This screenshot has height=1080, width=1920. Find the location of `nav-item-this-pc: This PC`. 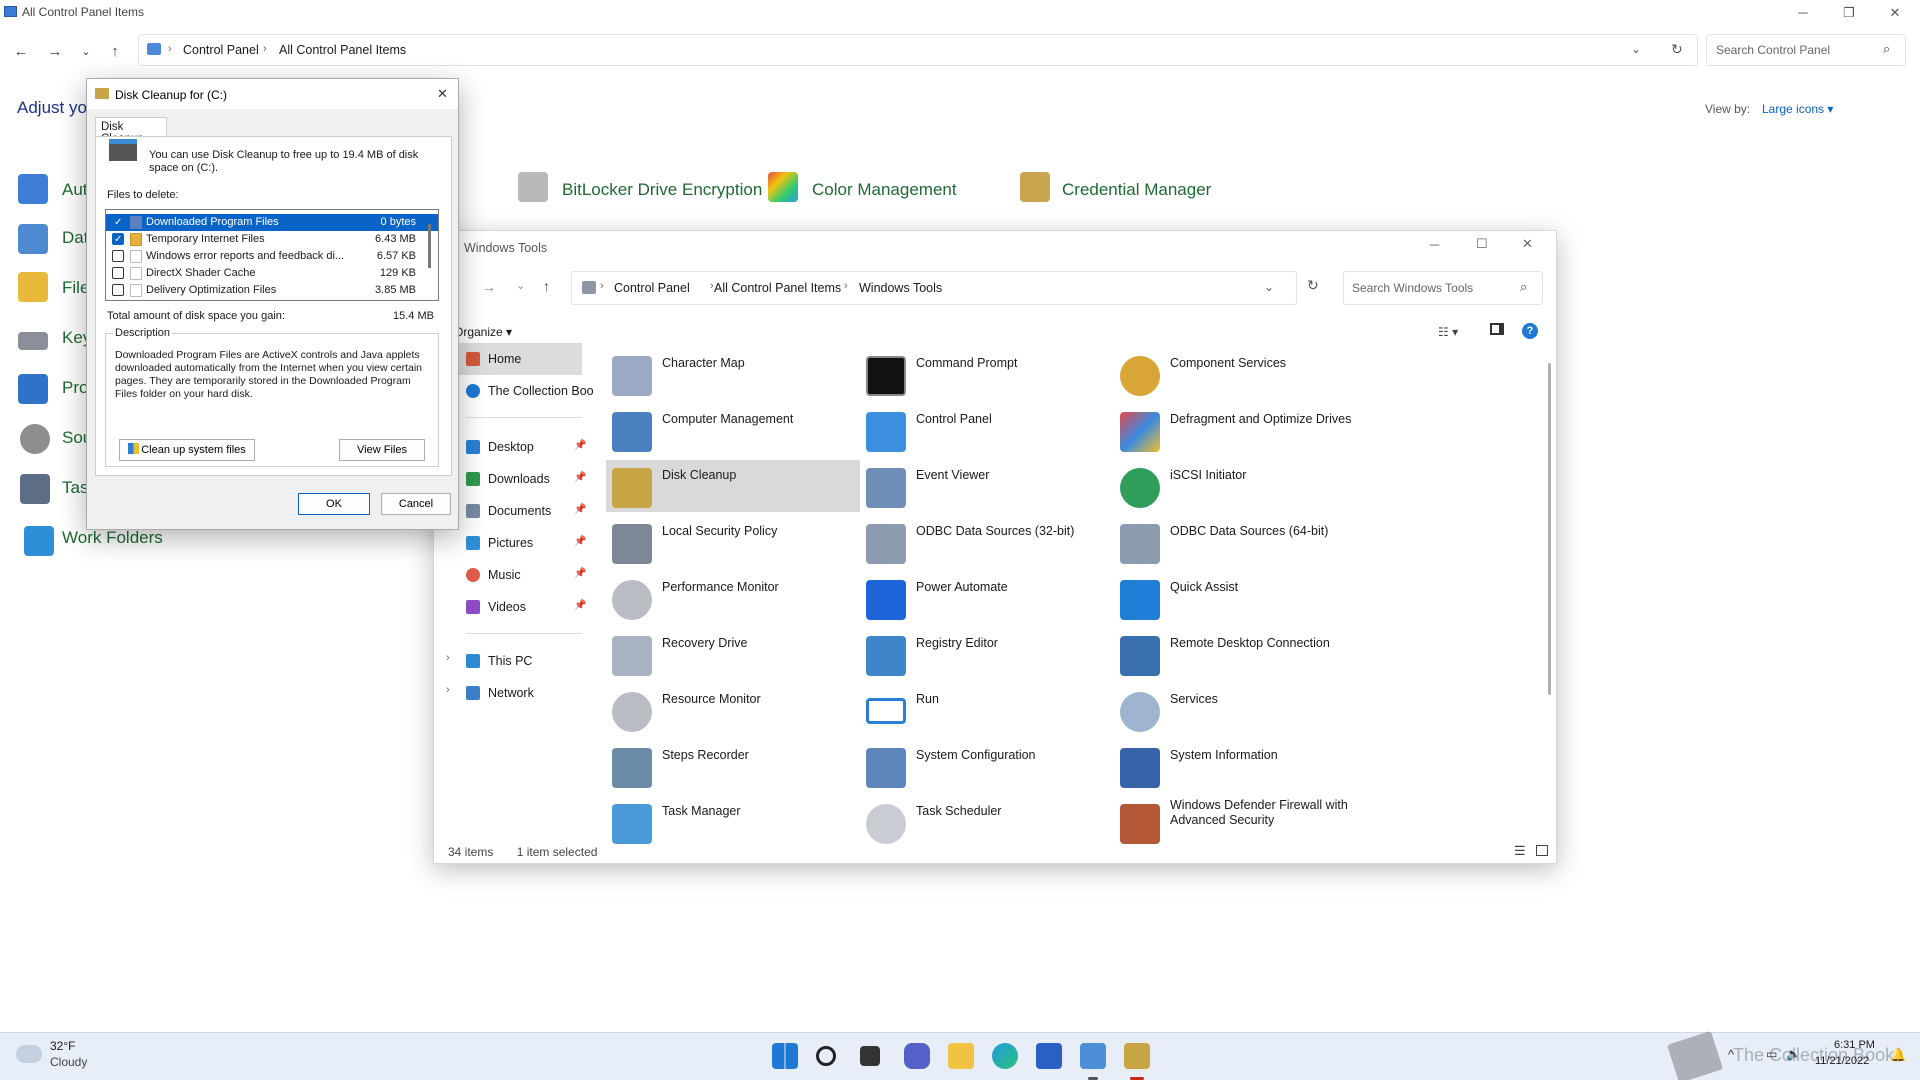

nav-item-this-pc: This PC is located at coordinates (510, 661).